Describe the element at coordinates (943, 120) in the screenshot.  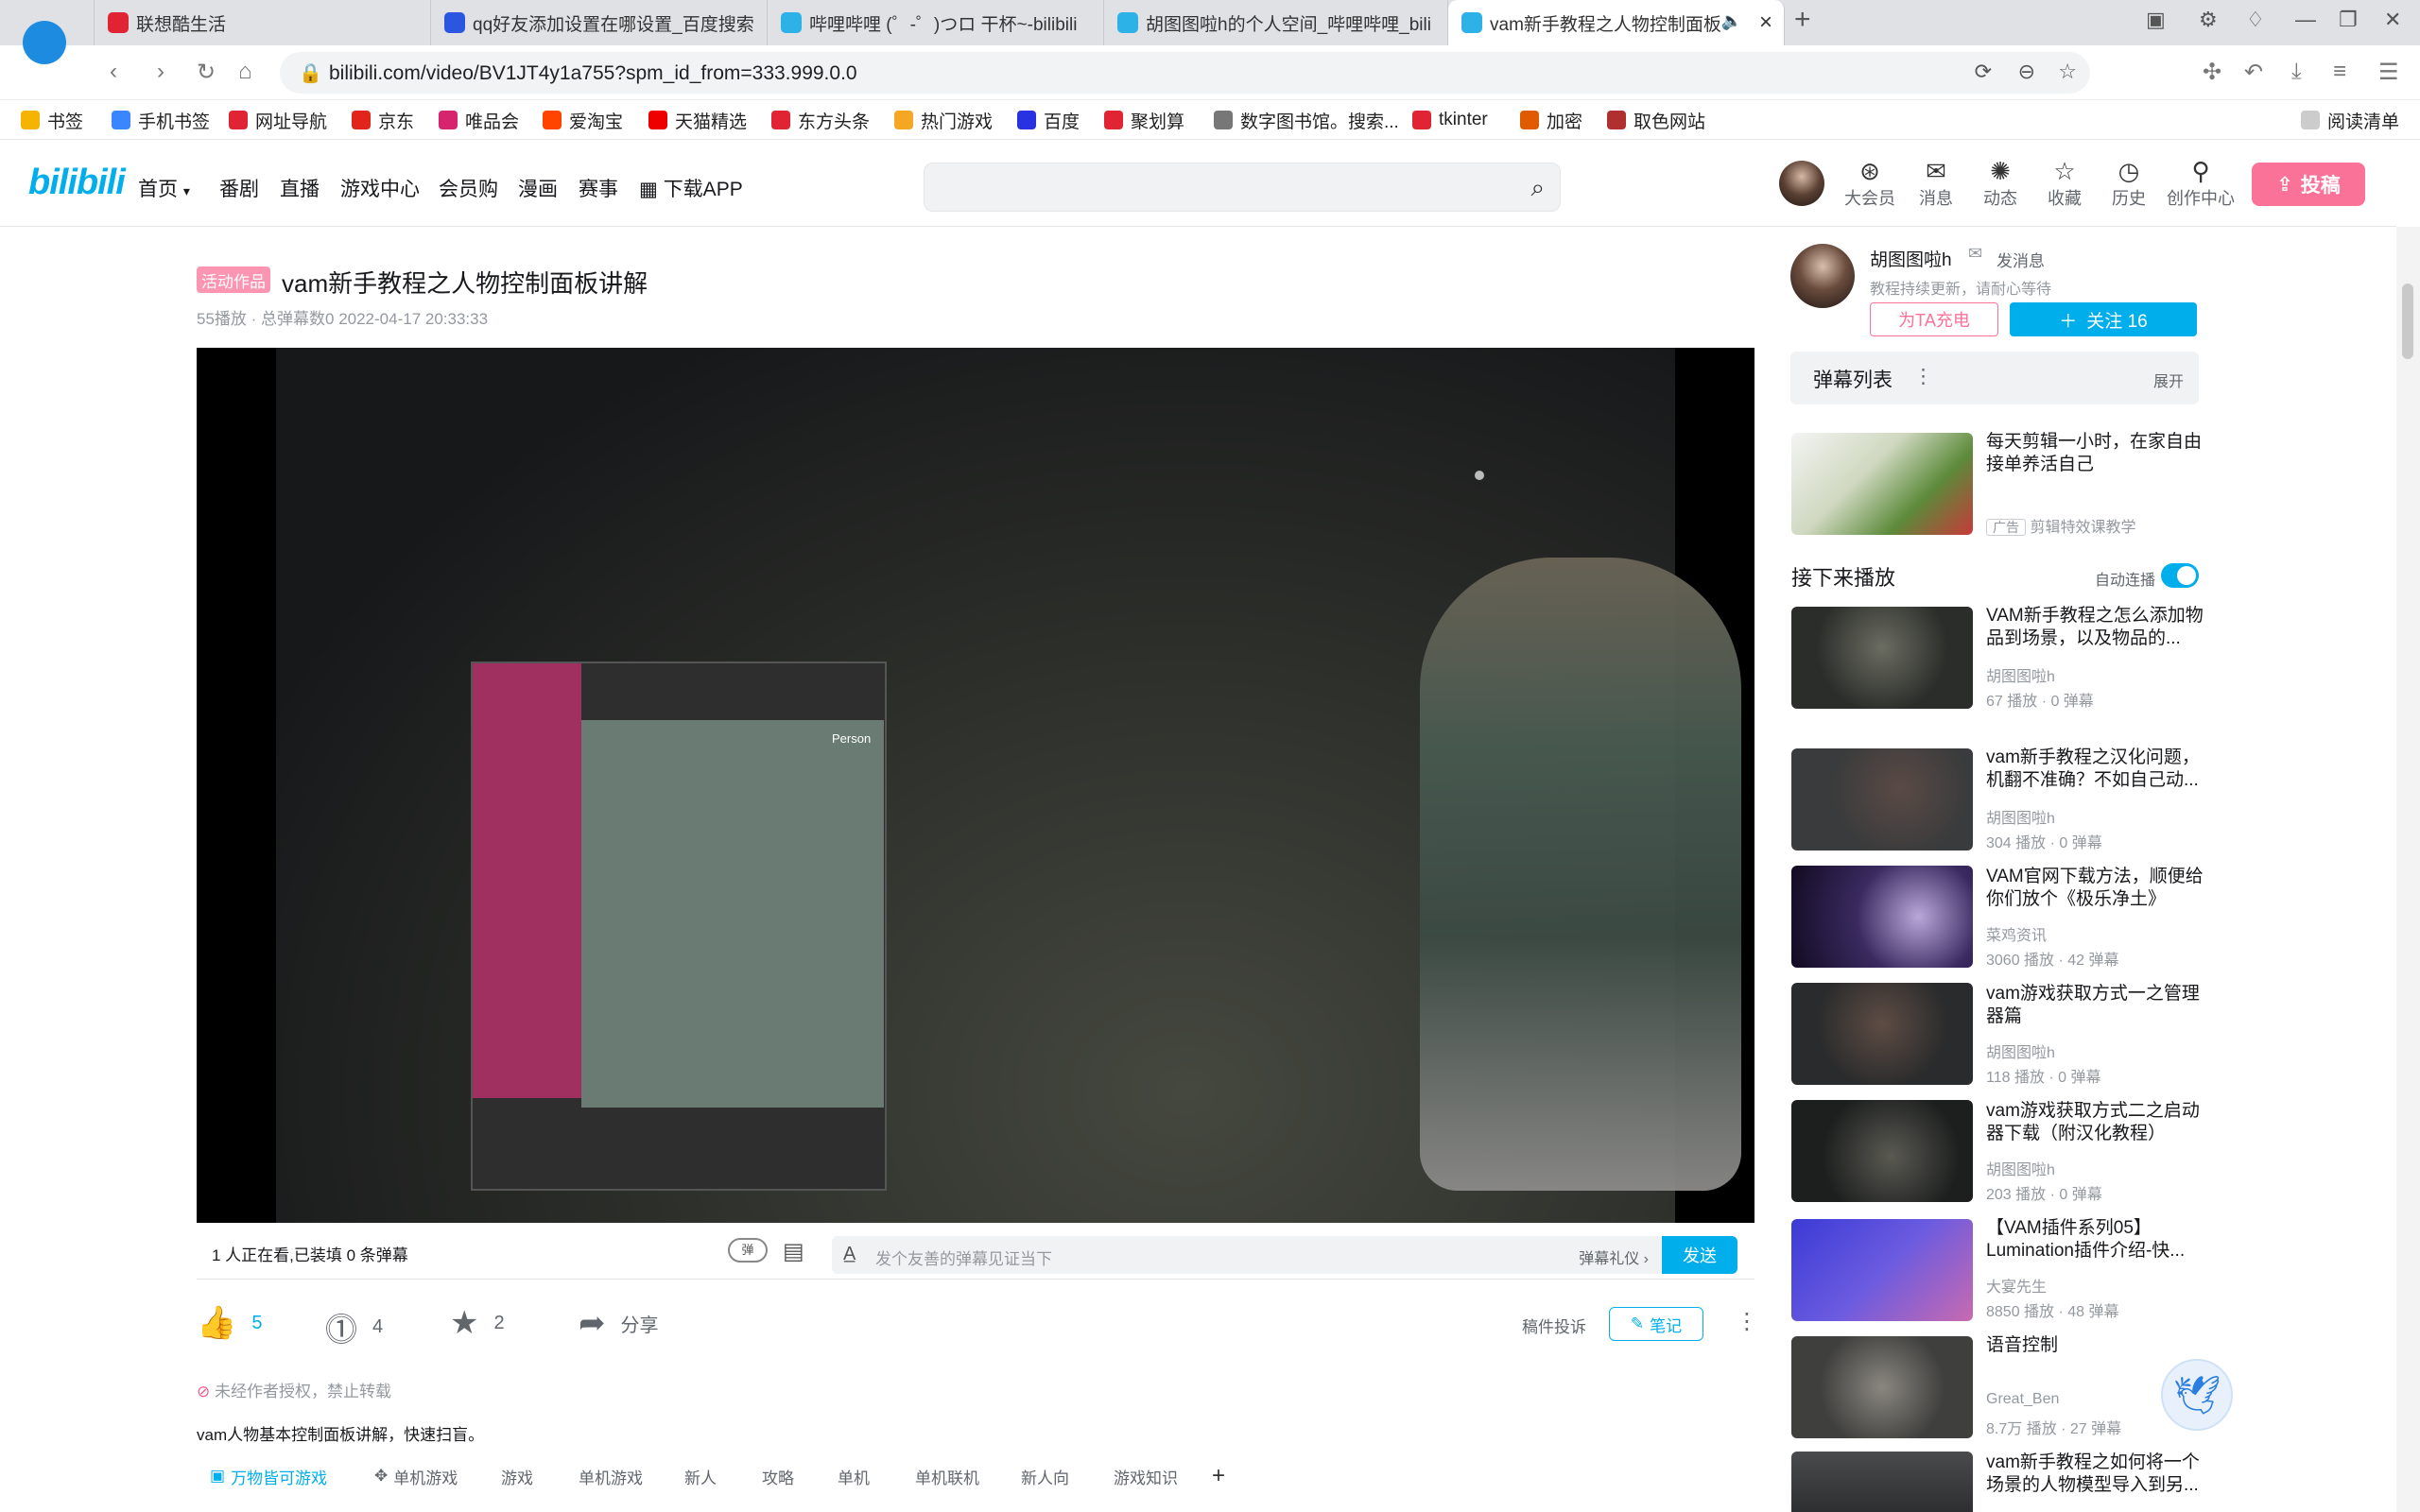
I see `bookmark-item: 热门游戏` at that location.